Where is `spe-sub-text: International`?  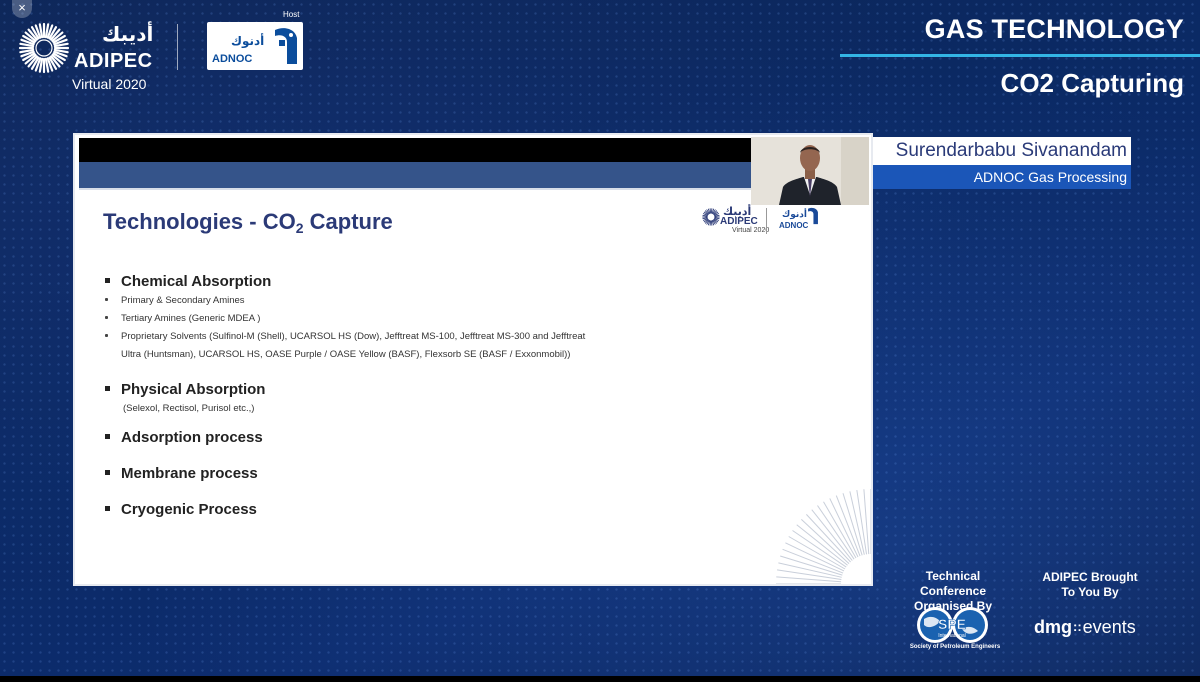
spe-sub-text: International is located at coordinates (952, 636).